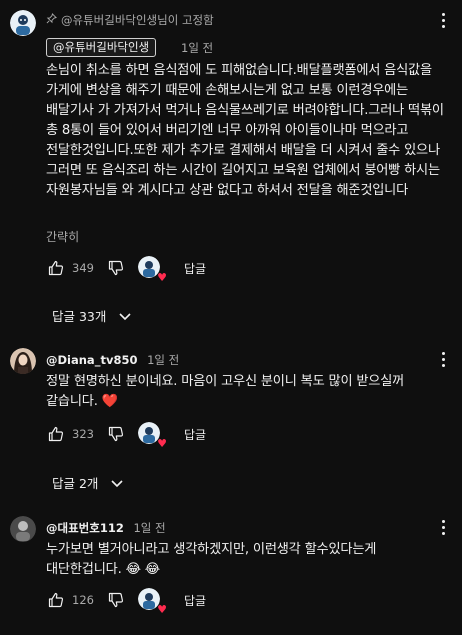  I want to click on author-chip: @유튜버길바닥인생, so click(101, 47).